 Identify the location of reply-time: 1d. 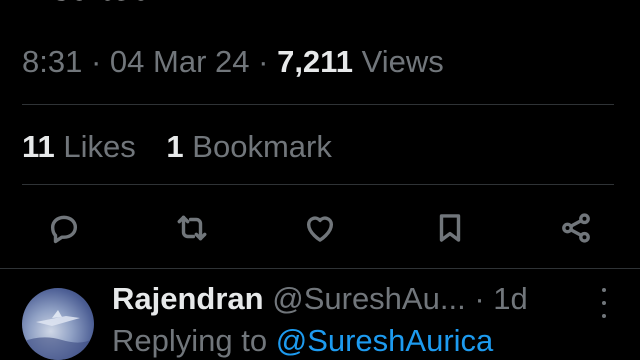
(510, 298).